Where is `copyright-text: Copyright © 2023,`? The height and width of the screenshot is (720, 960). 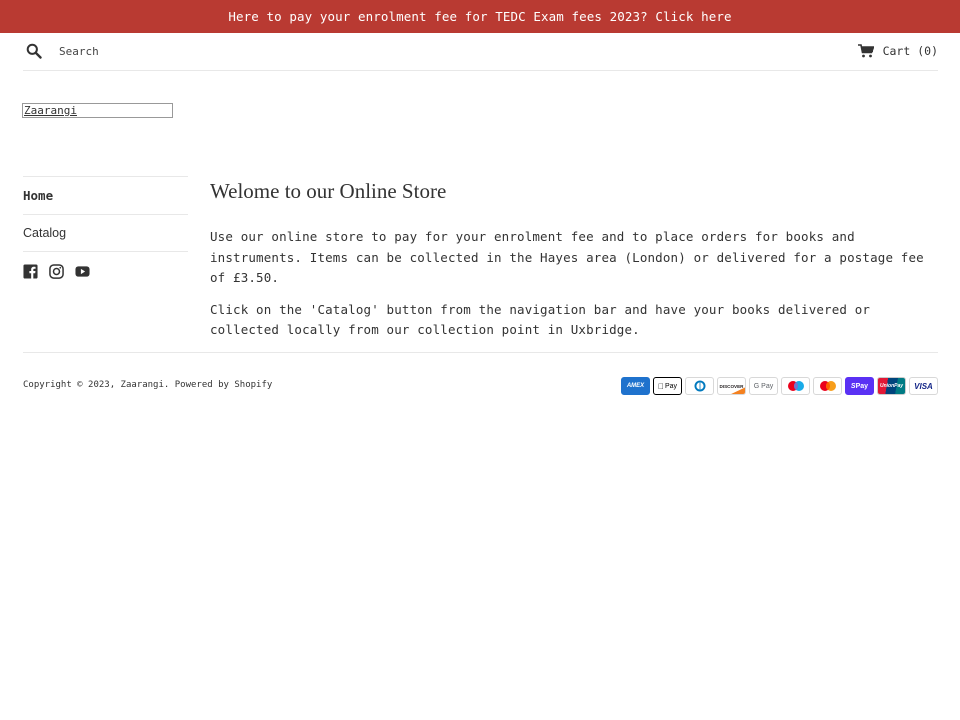 copyright-text: Copyright © 2023, is located at coordinates (69, 385).